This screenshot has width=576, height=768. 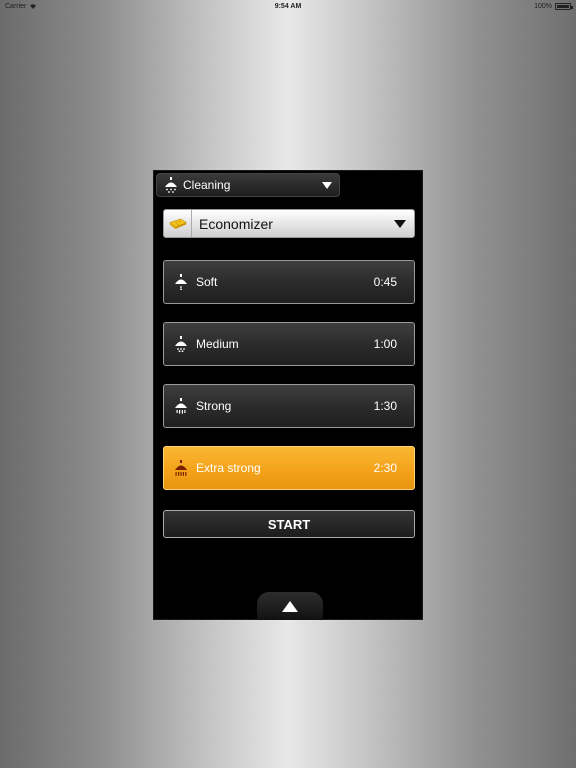 What do you see at coordinates (385, 468) in the screenshot?
I see `option-time: 2:30` at bounding box center [385, 468].